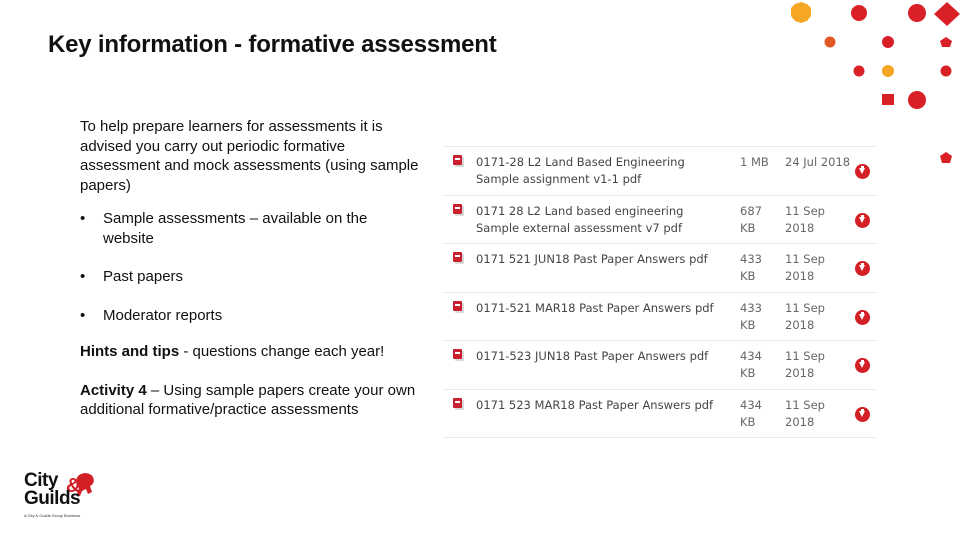 The height and width of the screenshot is (540, 960). Describe the element at coordinates (250, 316) in the screenshot. I see `bullet-item: • Moderator reports` at that location.